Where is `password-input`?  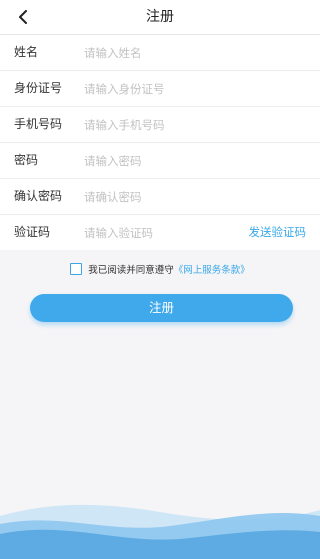
password-input is located at coordinates (184, 160).